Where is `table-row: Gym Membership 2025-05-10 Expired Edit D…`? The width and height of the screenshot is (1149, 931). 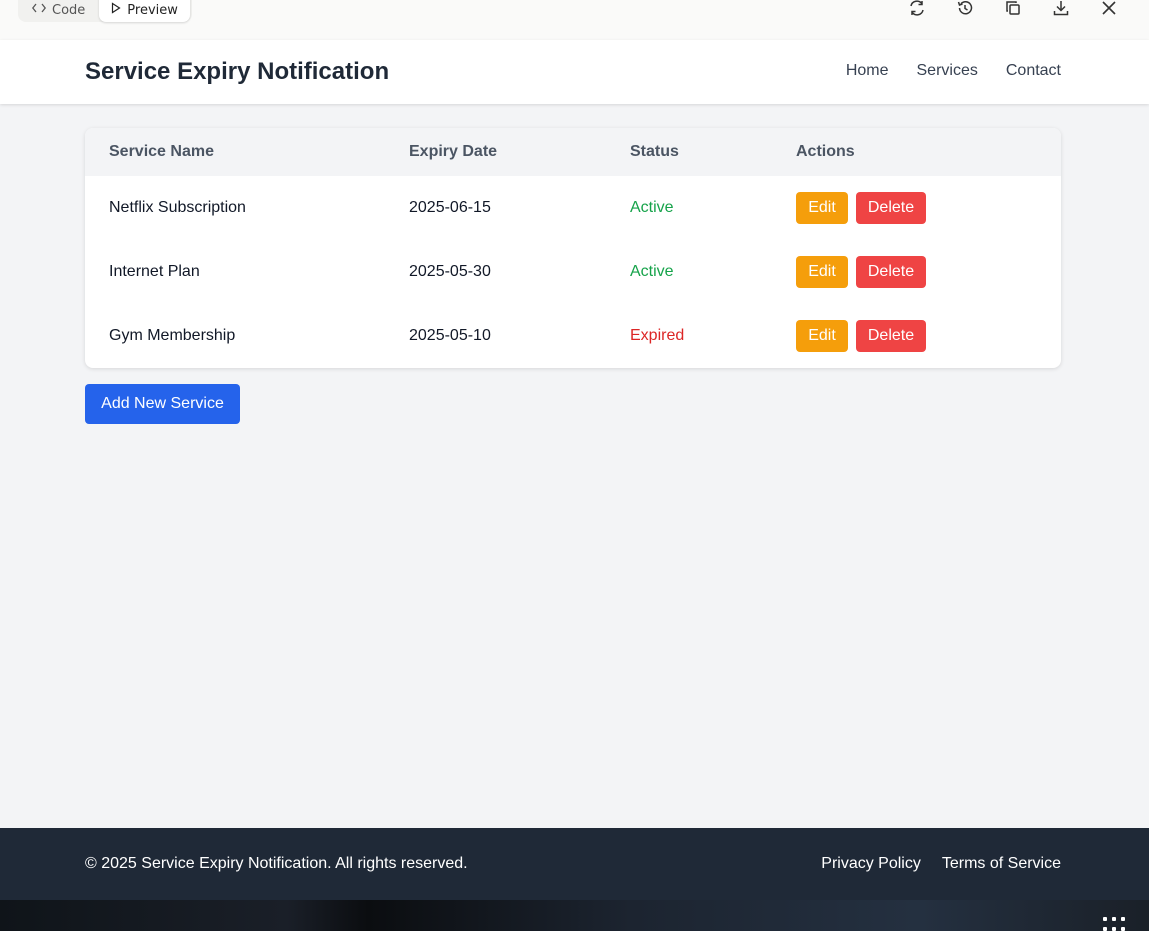
table-row: Gym Membership 2025-05-10 Expired Edit D… is located at coordinates (573, 336).